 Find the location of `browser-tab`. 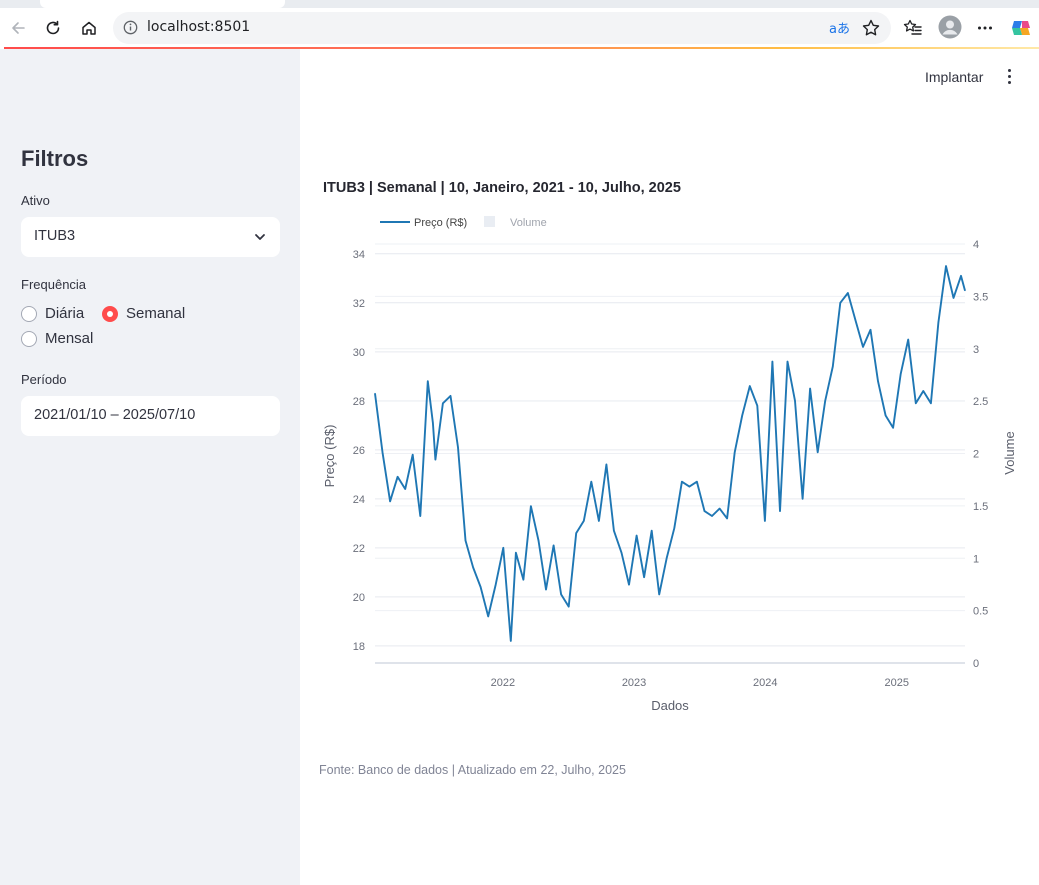

browser-tab is located at coordinates (162, 4).